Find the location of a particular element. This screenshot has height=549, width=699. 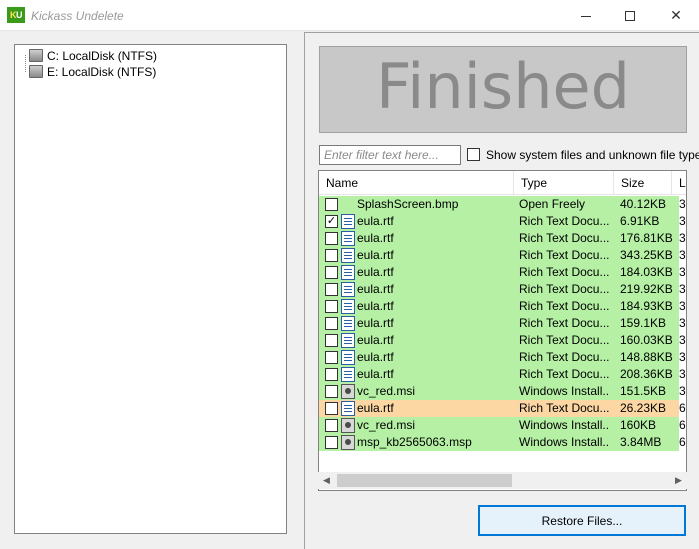

file-size: 219.92KB is located at coordinates (646, 289).